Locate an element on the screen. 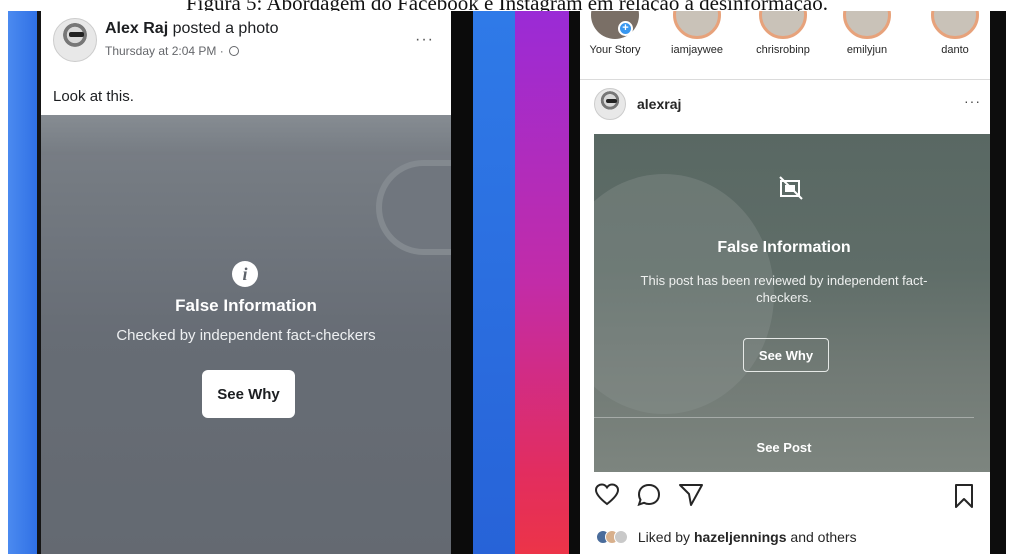 This screenshot has height=554, width=1014. facebook-warning-subtitle: Checked by independent fact-checkers is located at coordinates (246, 335).